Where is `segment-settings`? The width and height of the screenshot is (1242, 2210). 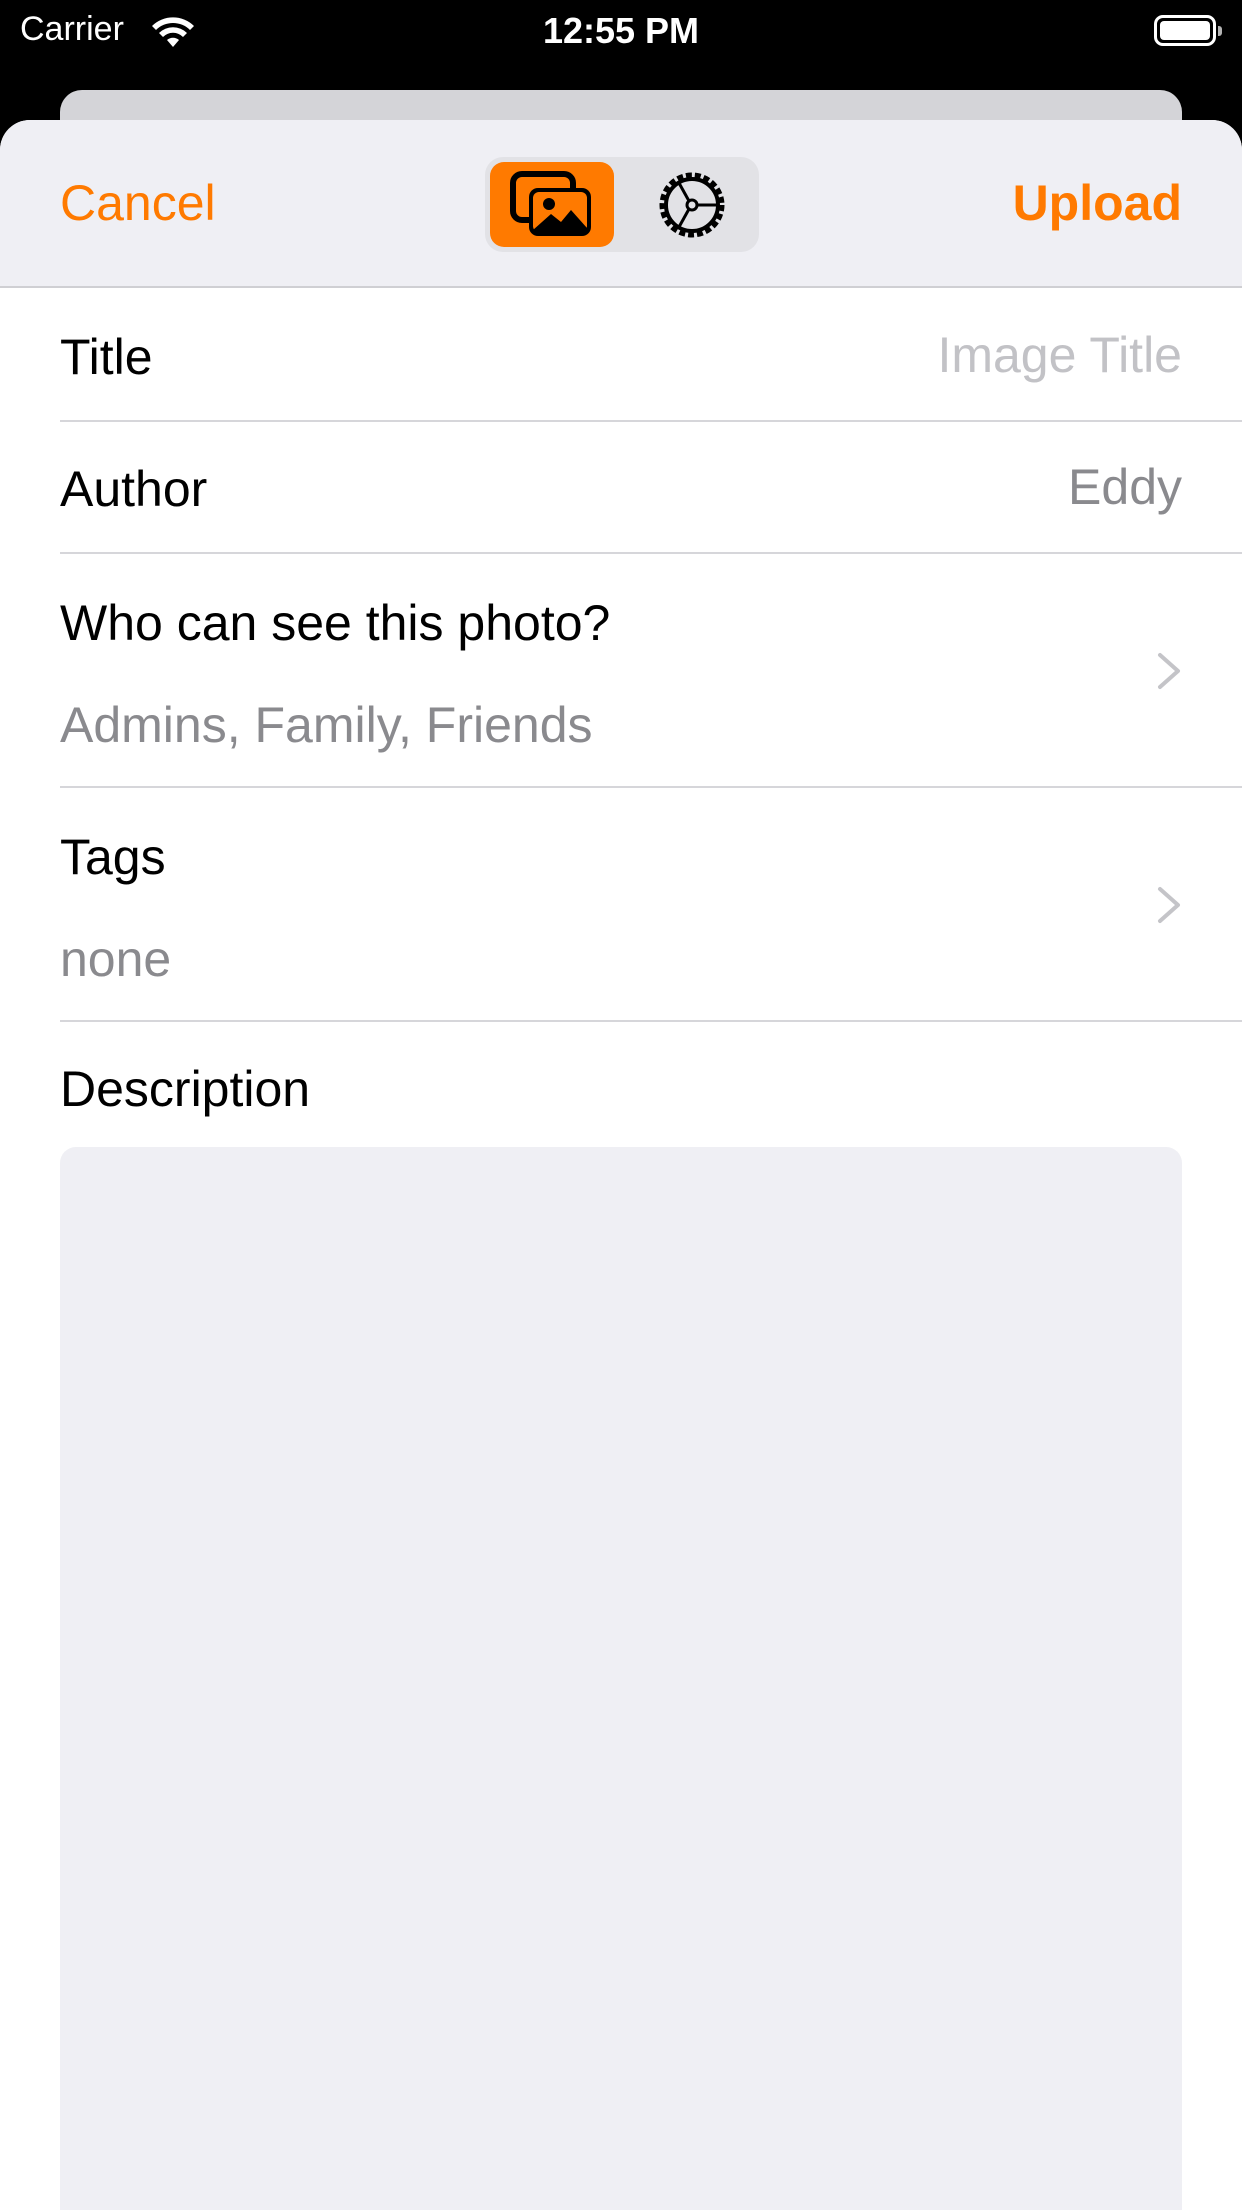
segment-settings is located at coordinates (692, 204).